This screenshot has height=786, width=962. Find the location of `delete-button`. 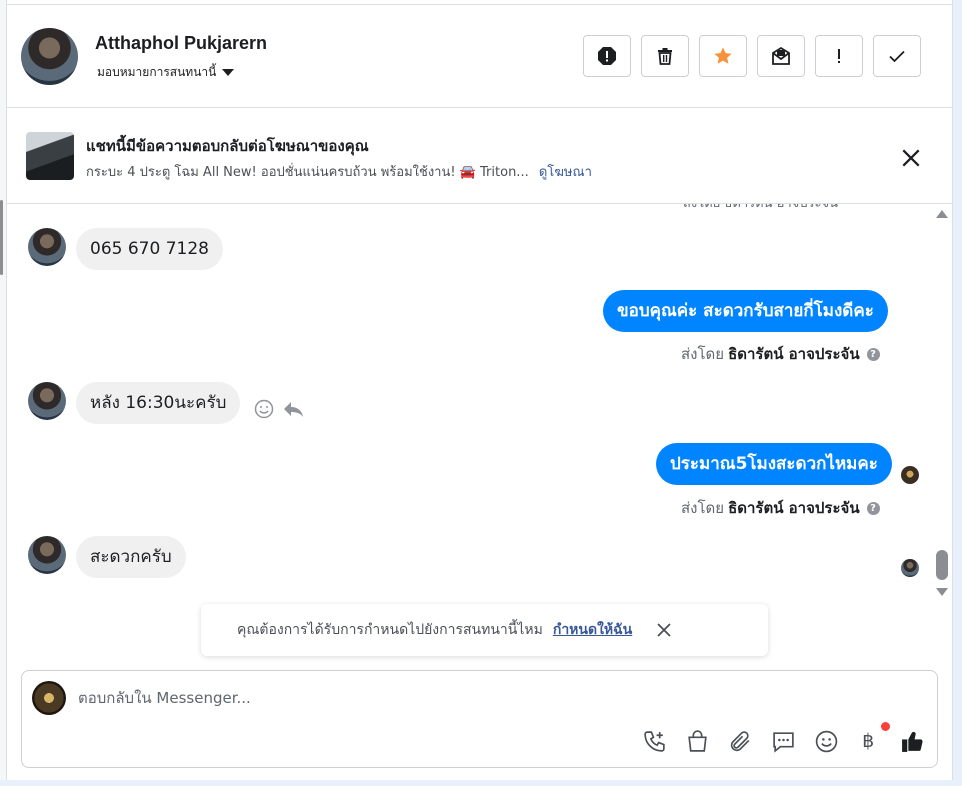

delete-button is located at coordinates (665, 56).